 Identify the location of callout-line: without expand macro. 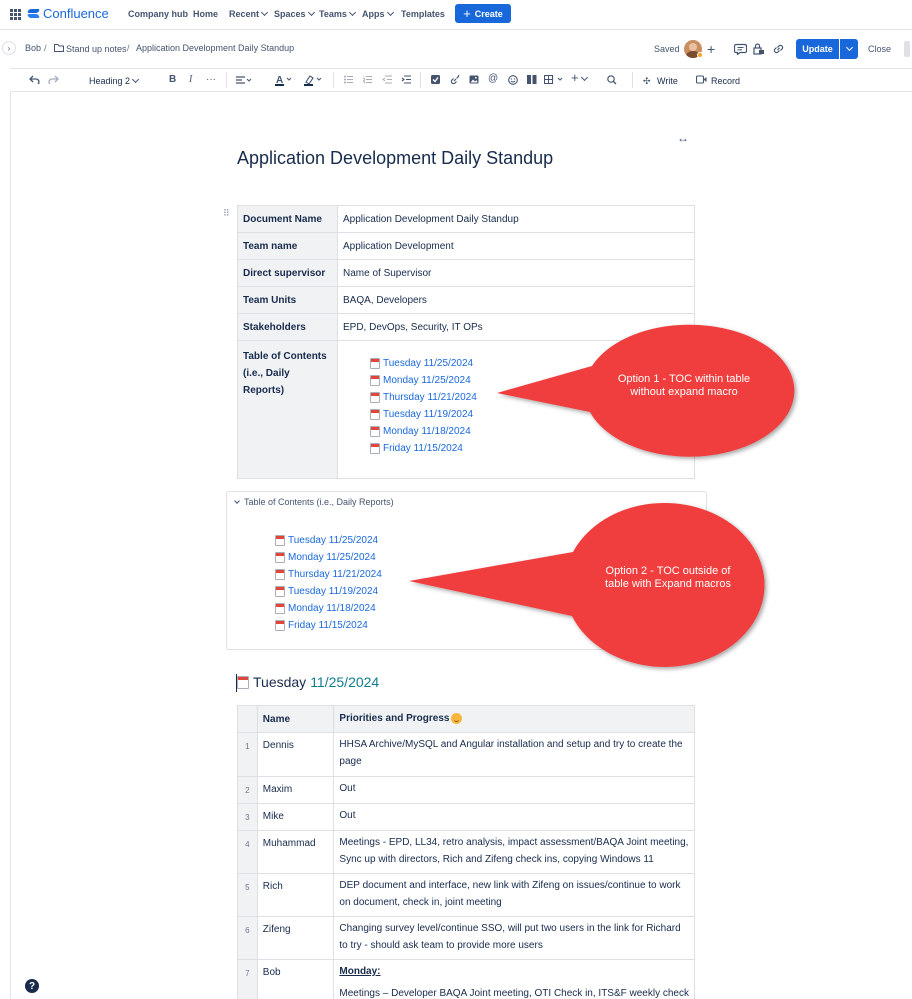
(684, 392).